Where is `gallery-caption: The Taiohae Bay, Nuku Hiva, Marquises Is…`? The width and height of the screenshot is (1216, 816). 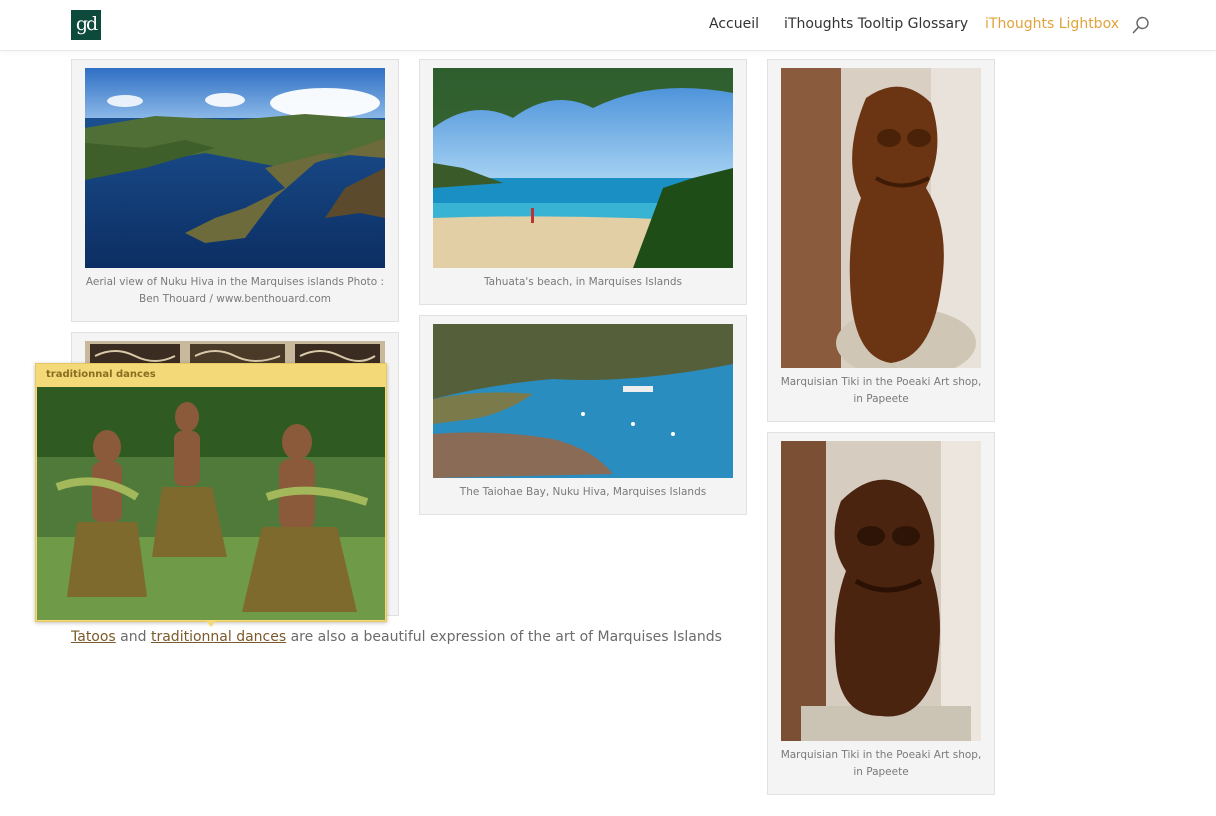
gallery-caption: The Taiohae Bay, Nuku Hiva, Marquises Is… is located at coordinates (583, 492).